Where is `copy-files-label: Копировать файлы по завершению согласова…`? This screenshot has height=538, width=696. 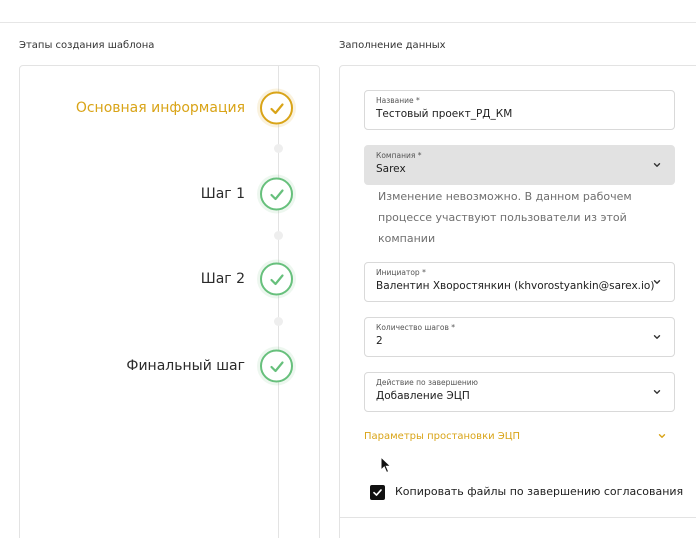 copy-files-label: Копировать файлы по завершению согласова… is located at coordinates (539, 491).